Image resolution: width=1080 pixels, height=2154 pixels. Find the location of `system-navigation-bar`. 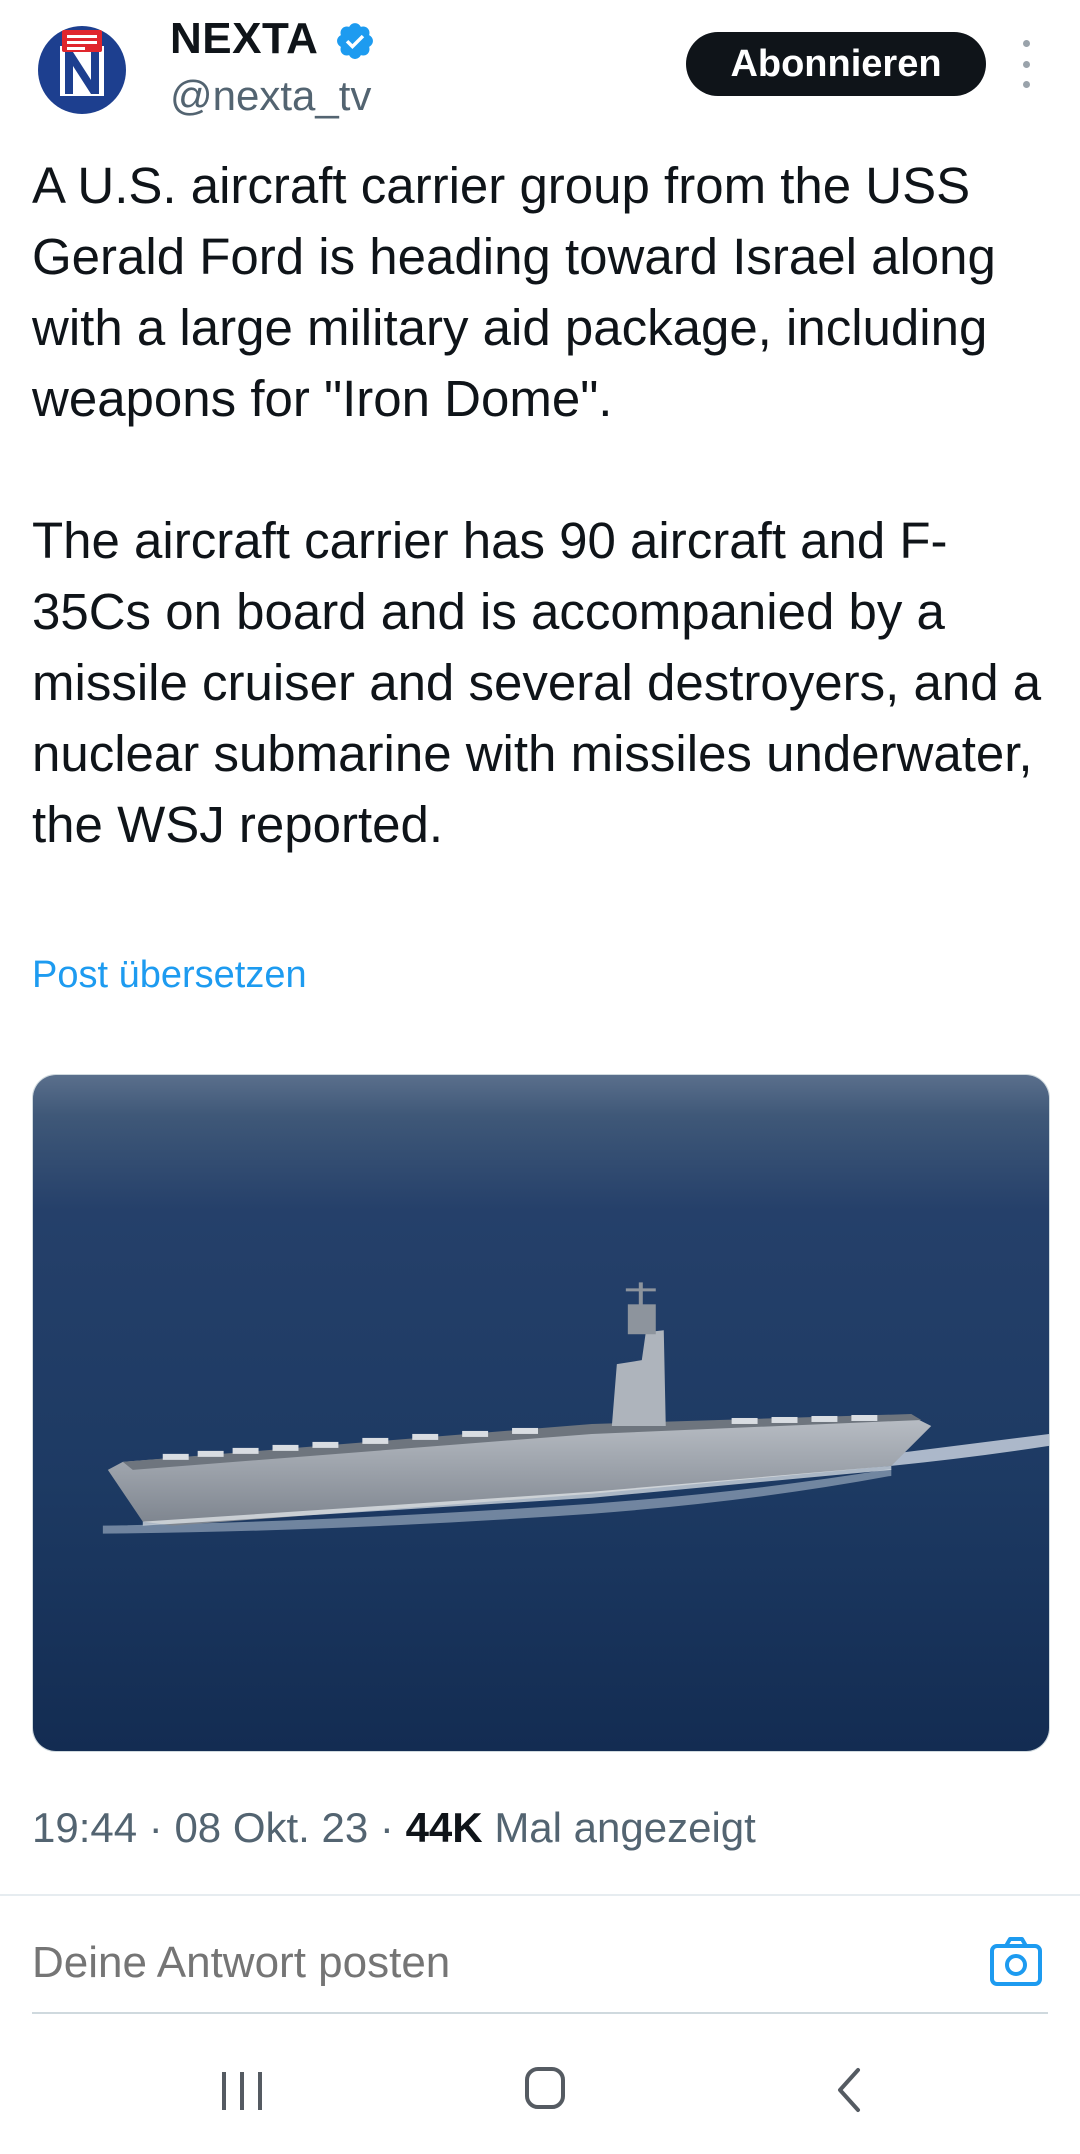

system-navigation-bar is located at coordinates (540, 2092).